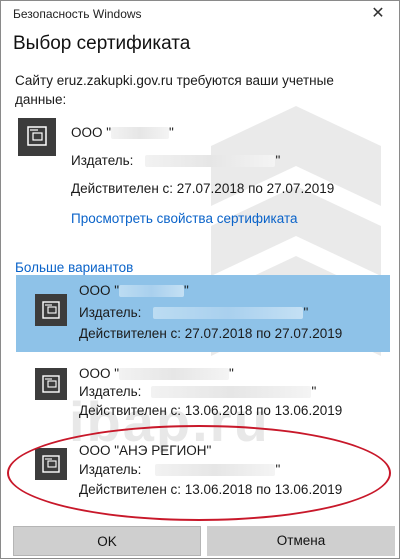  I want to click on close-icon: ✕, so click(378, 14).